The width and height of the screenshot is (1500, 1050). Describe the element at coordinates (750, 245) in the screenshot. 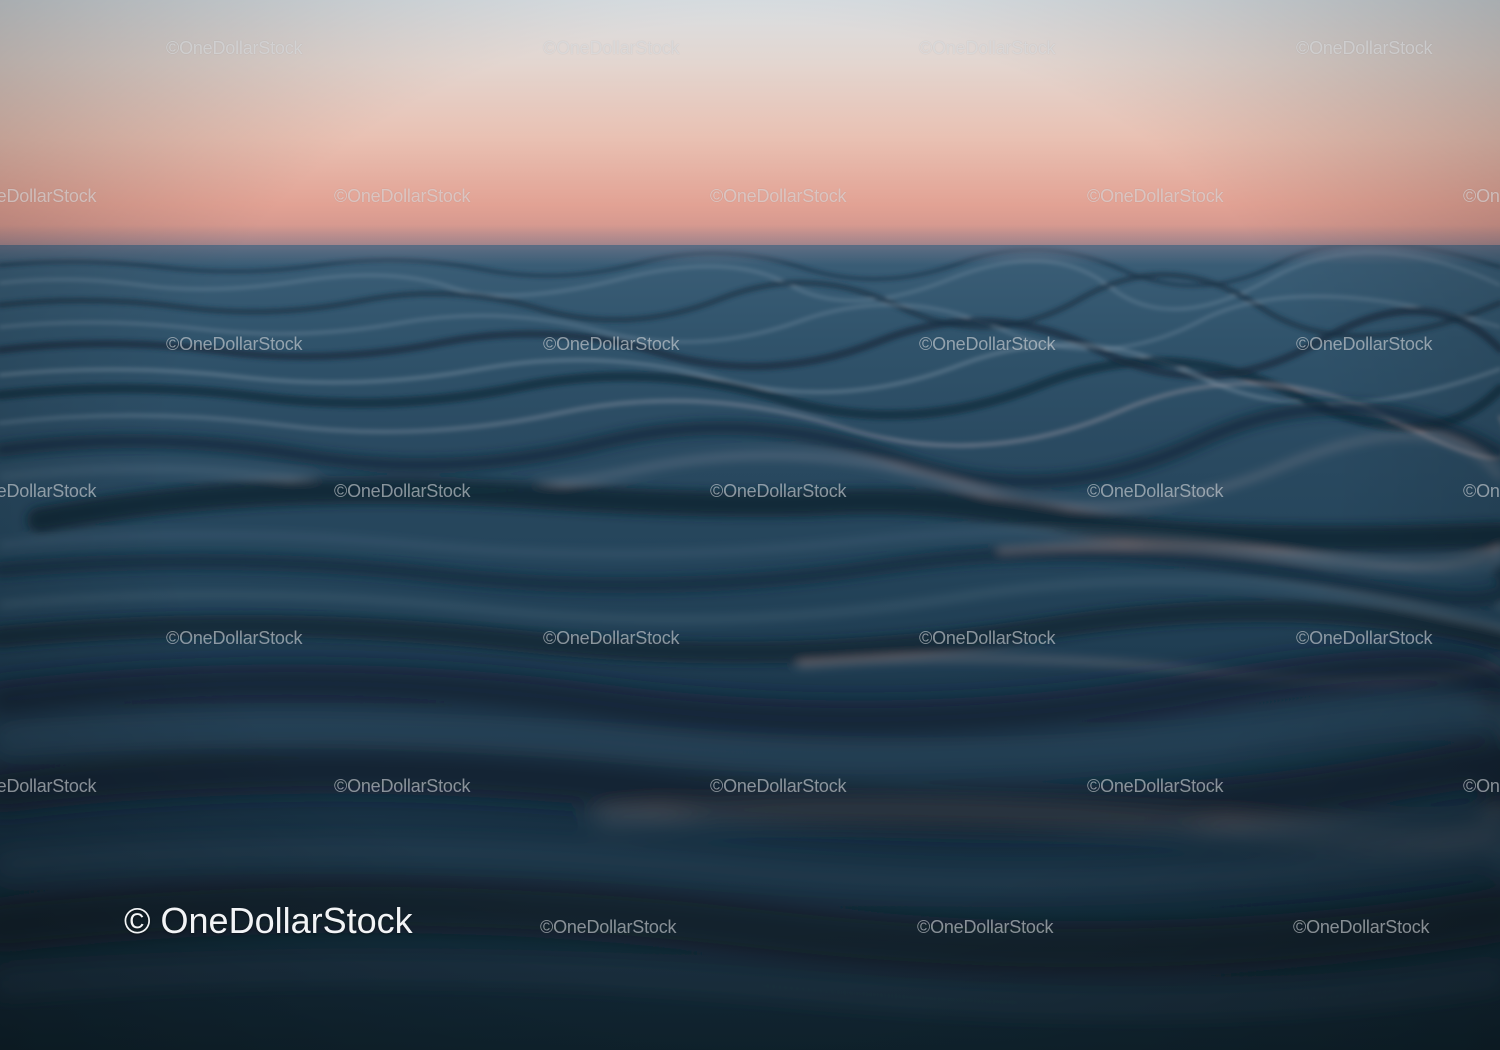

I see `horizon-haze` at that location.